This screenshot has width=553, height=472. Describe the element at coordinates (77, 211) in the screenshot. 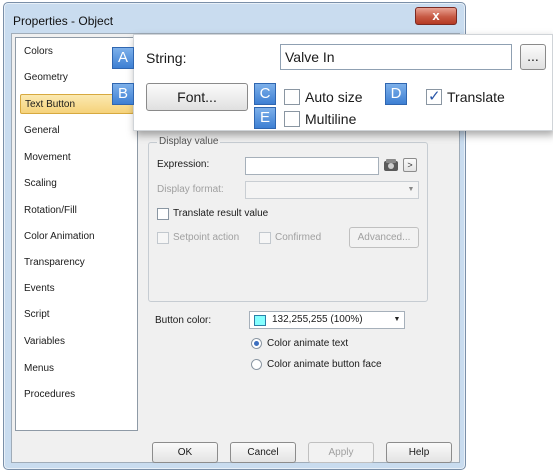

I see `nav-item-rotation-fill: Rotation/Fill` at that location.